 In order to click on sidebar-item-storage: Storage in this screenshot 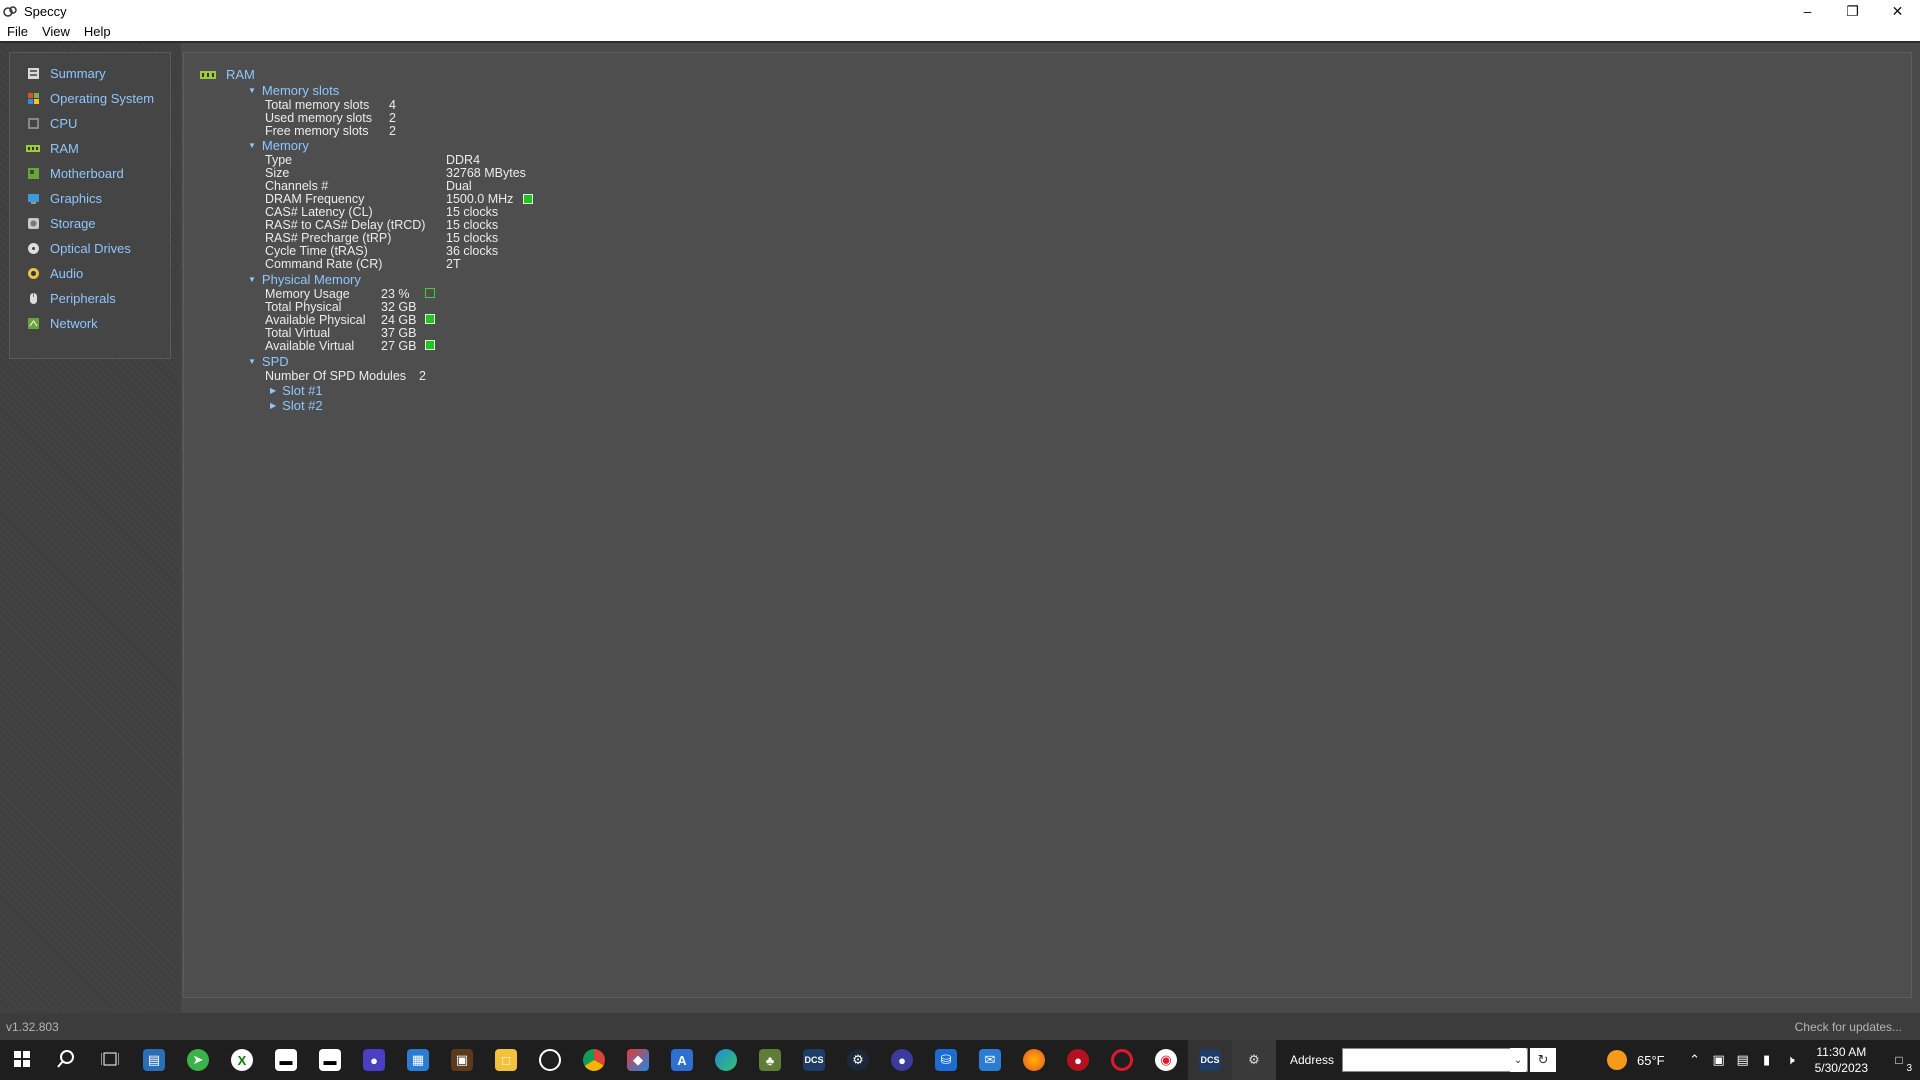, I will do `click(90, 223)`.